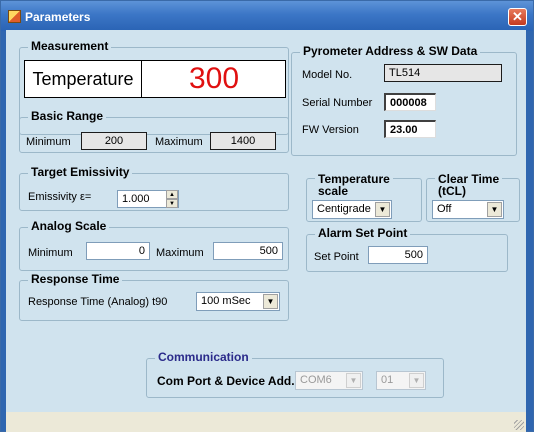 This screenshot has height=432, width=534. What do you see at coordinates (226, 381) in the screenshot?
I see `com-port-label: Com Port & Device Add.` at bounding box center [226, 381].